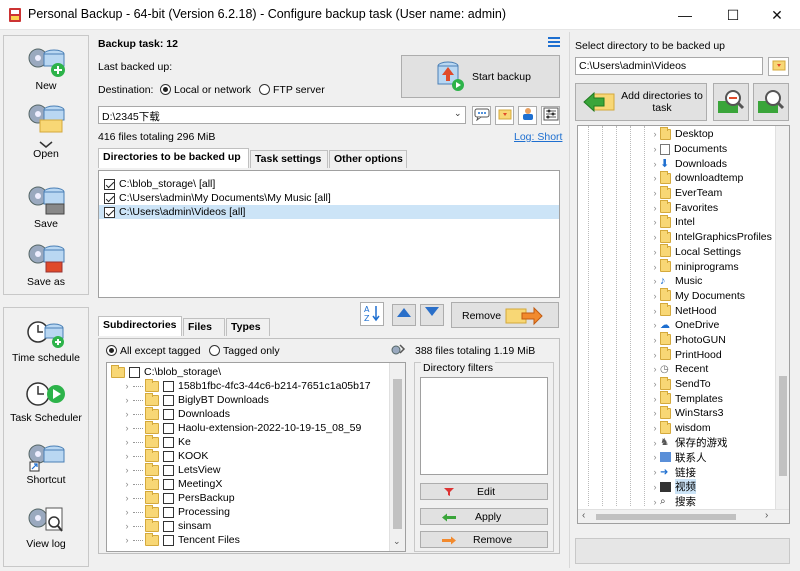 The image size is (800, 571). Describe the element at coordinates (480, 76) in the screenshot. I see `start-backup-button: Start backup` at that location.